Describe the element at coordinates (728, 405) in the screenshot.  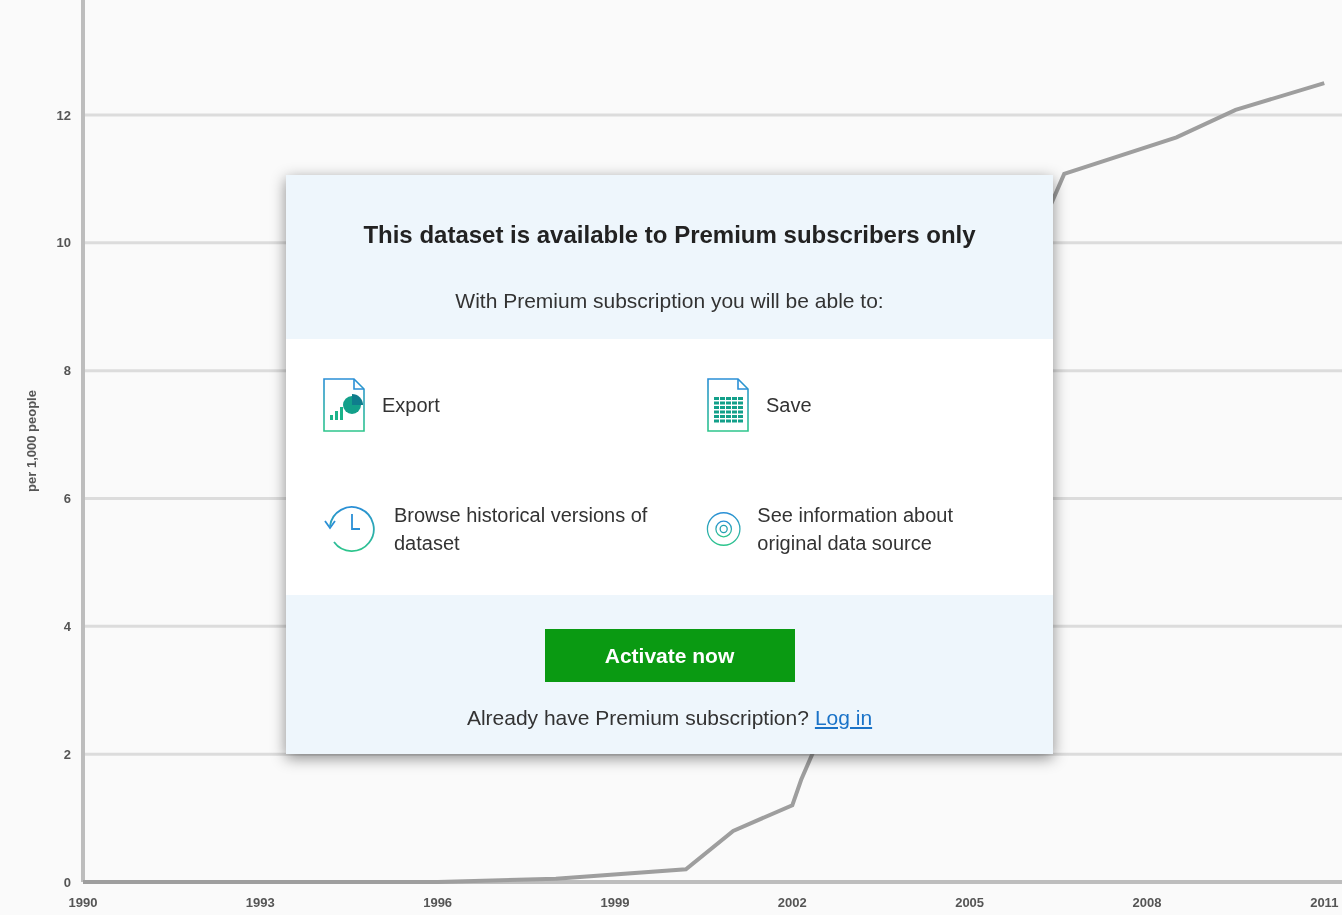
I see `spreadsheet-document-icon` at that location.